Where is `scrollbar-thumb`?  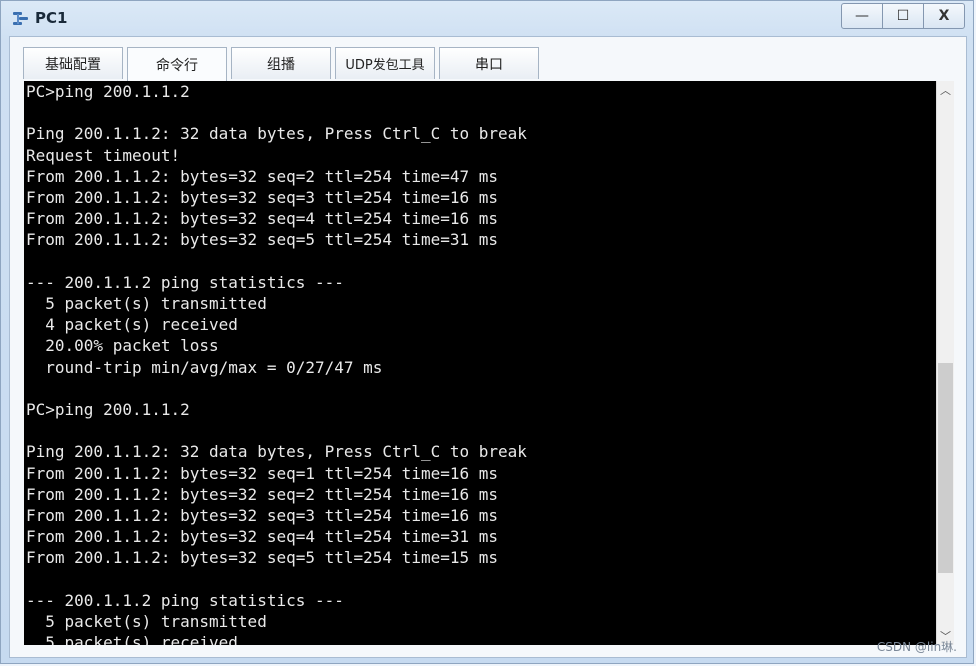
scrollbar-thumb is located at coordinates (945, 467).